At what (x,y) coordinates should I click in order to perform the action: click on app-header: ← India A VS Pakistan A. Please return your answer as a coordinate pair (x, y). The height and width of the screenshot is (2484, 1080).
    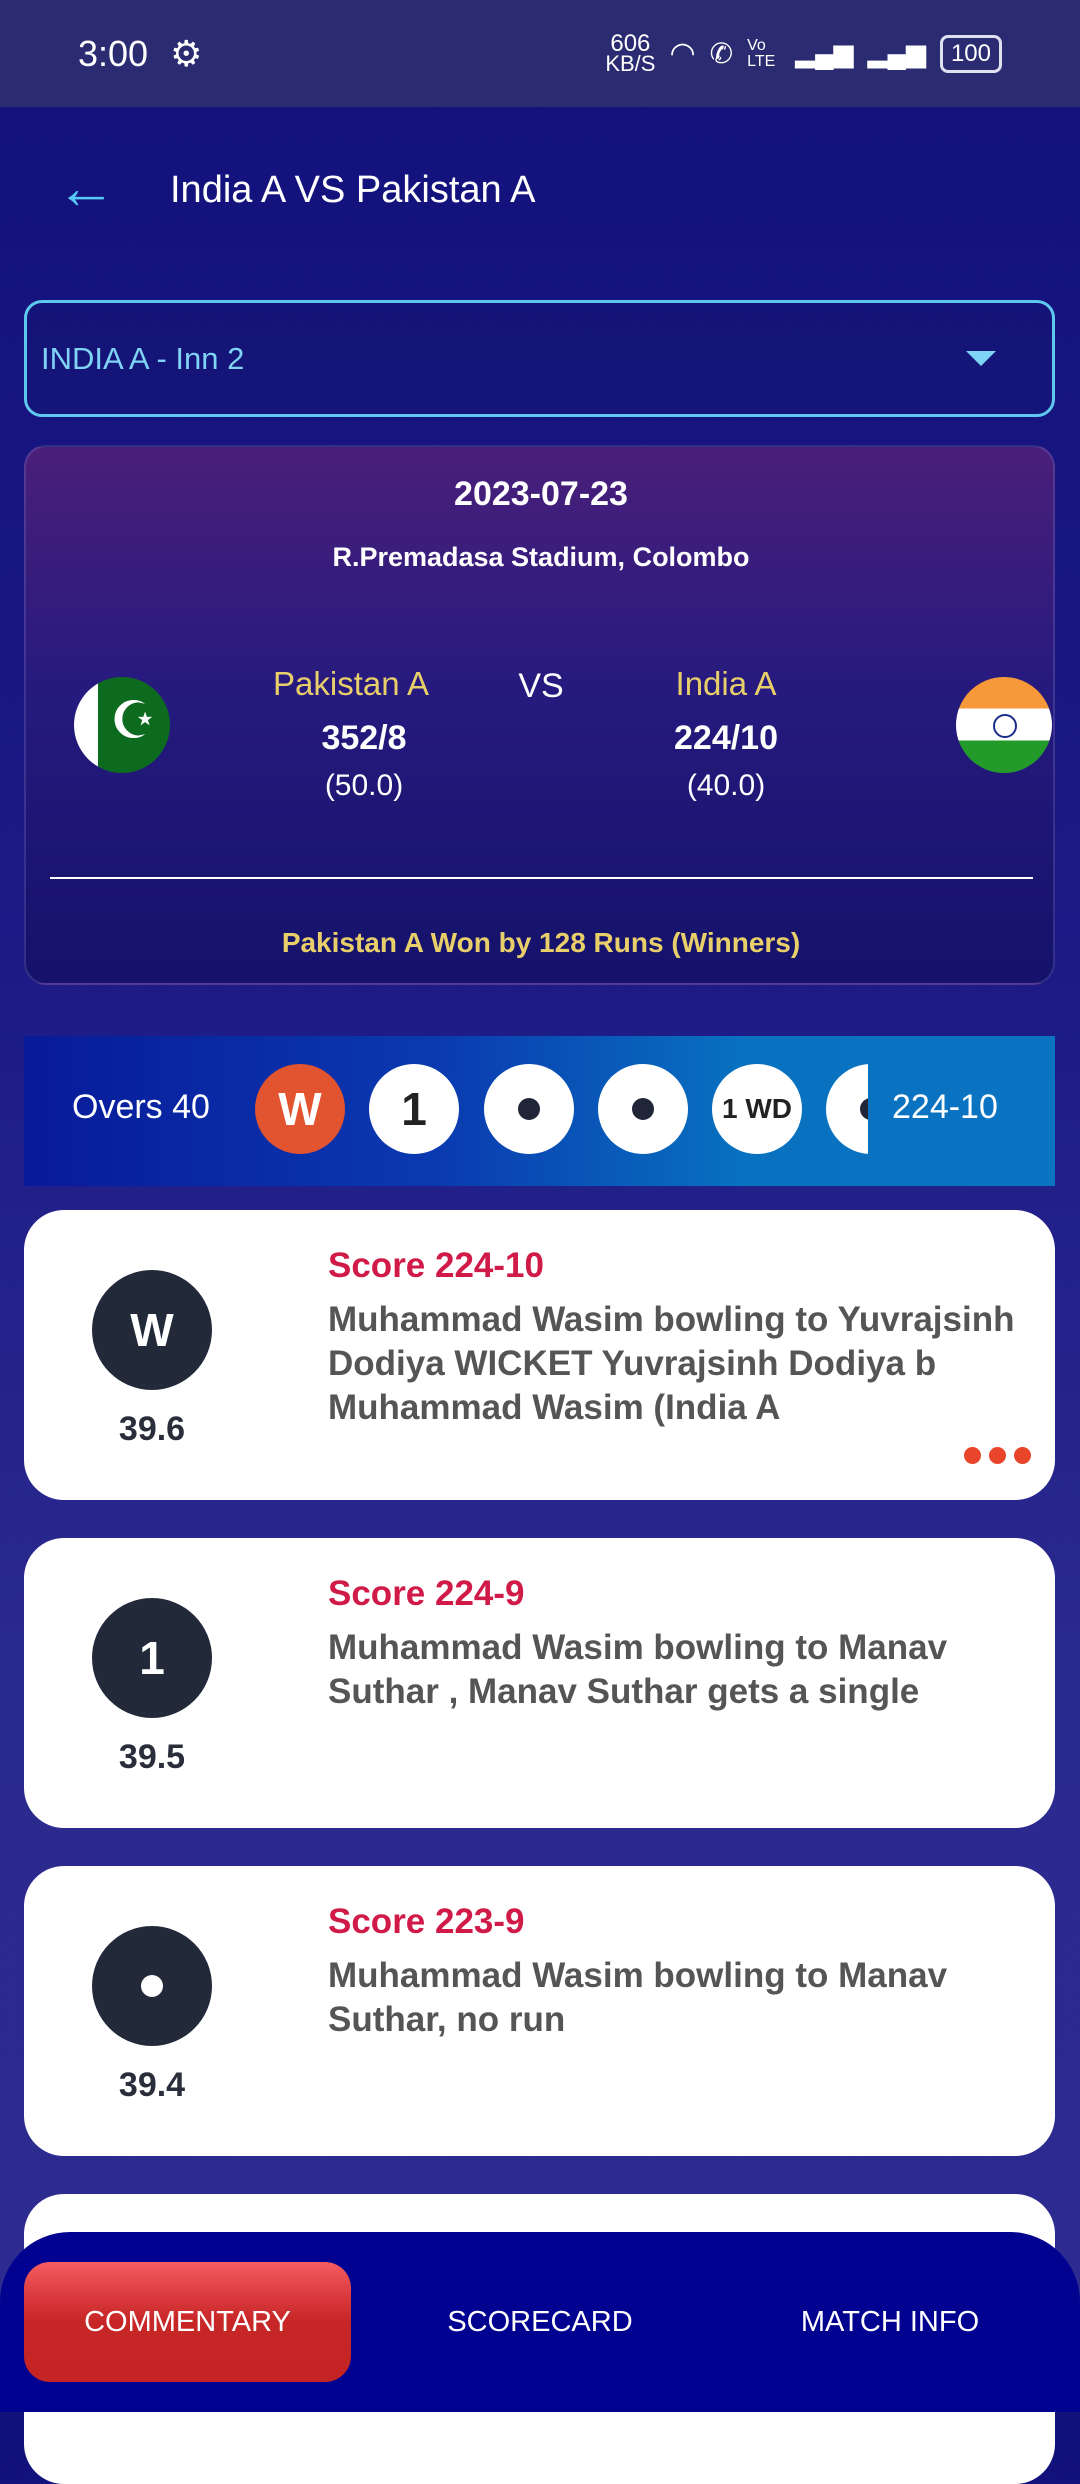
    Looking at the image, I should click on (540, 190).